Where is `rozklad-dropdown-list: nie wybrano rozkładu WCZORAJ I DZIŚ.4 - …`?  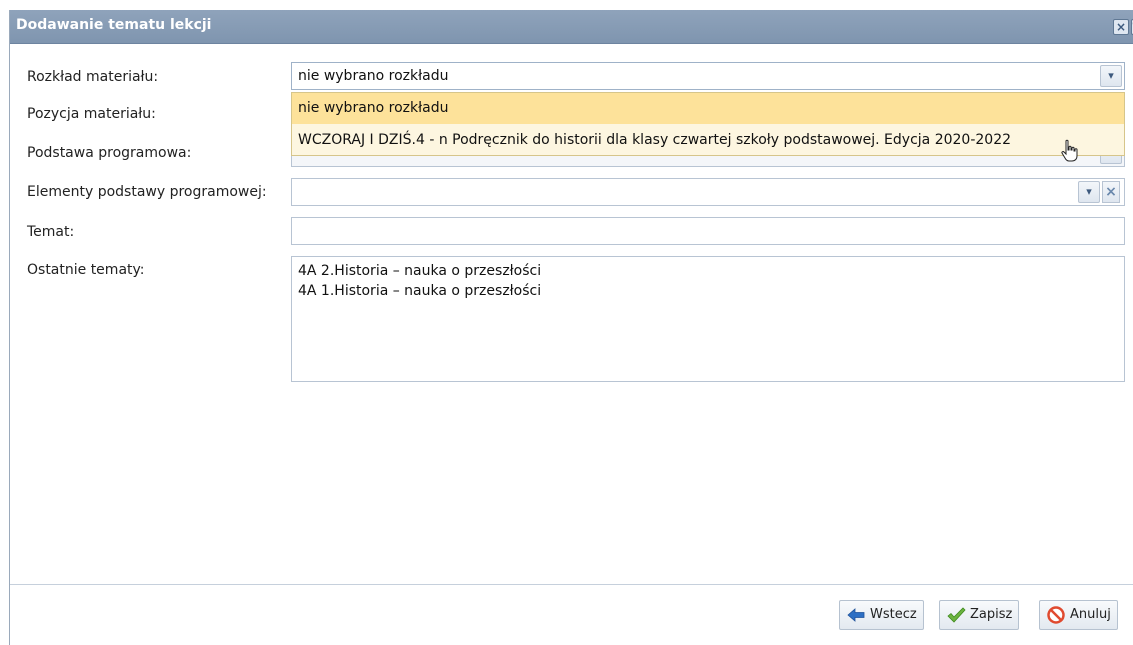
rozklad-dropdown-list: nie wybrano rozkładu WCZORAJ I DZIŚ.4 - … is located at coordinates (708, 127).